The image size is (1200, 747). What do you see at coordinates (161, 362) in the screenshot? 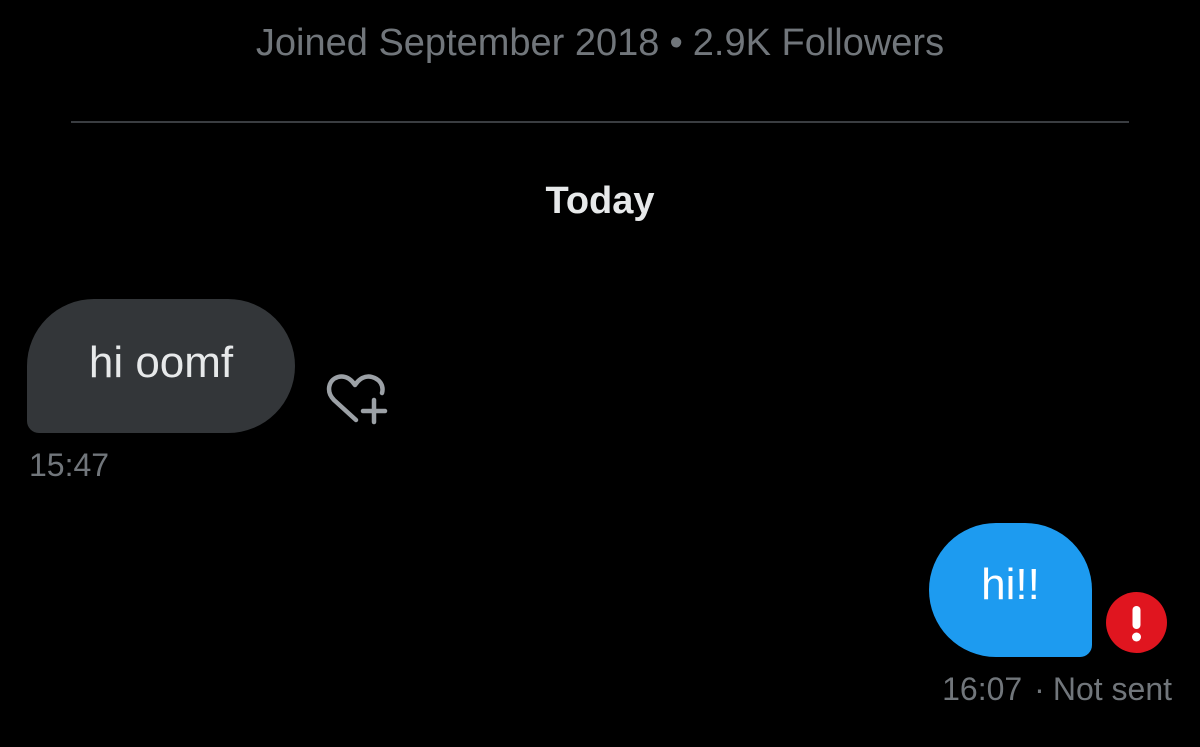
I see `received-message-text: hi oomf` at bounding box center [161, 362].